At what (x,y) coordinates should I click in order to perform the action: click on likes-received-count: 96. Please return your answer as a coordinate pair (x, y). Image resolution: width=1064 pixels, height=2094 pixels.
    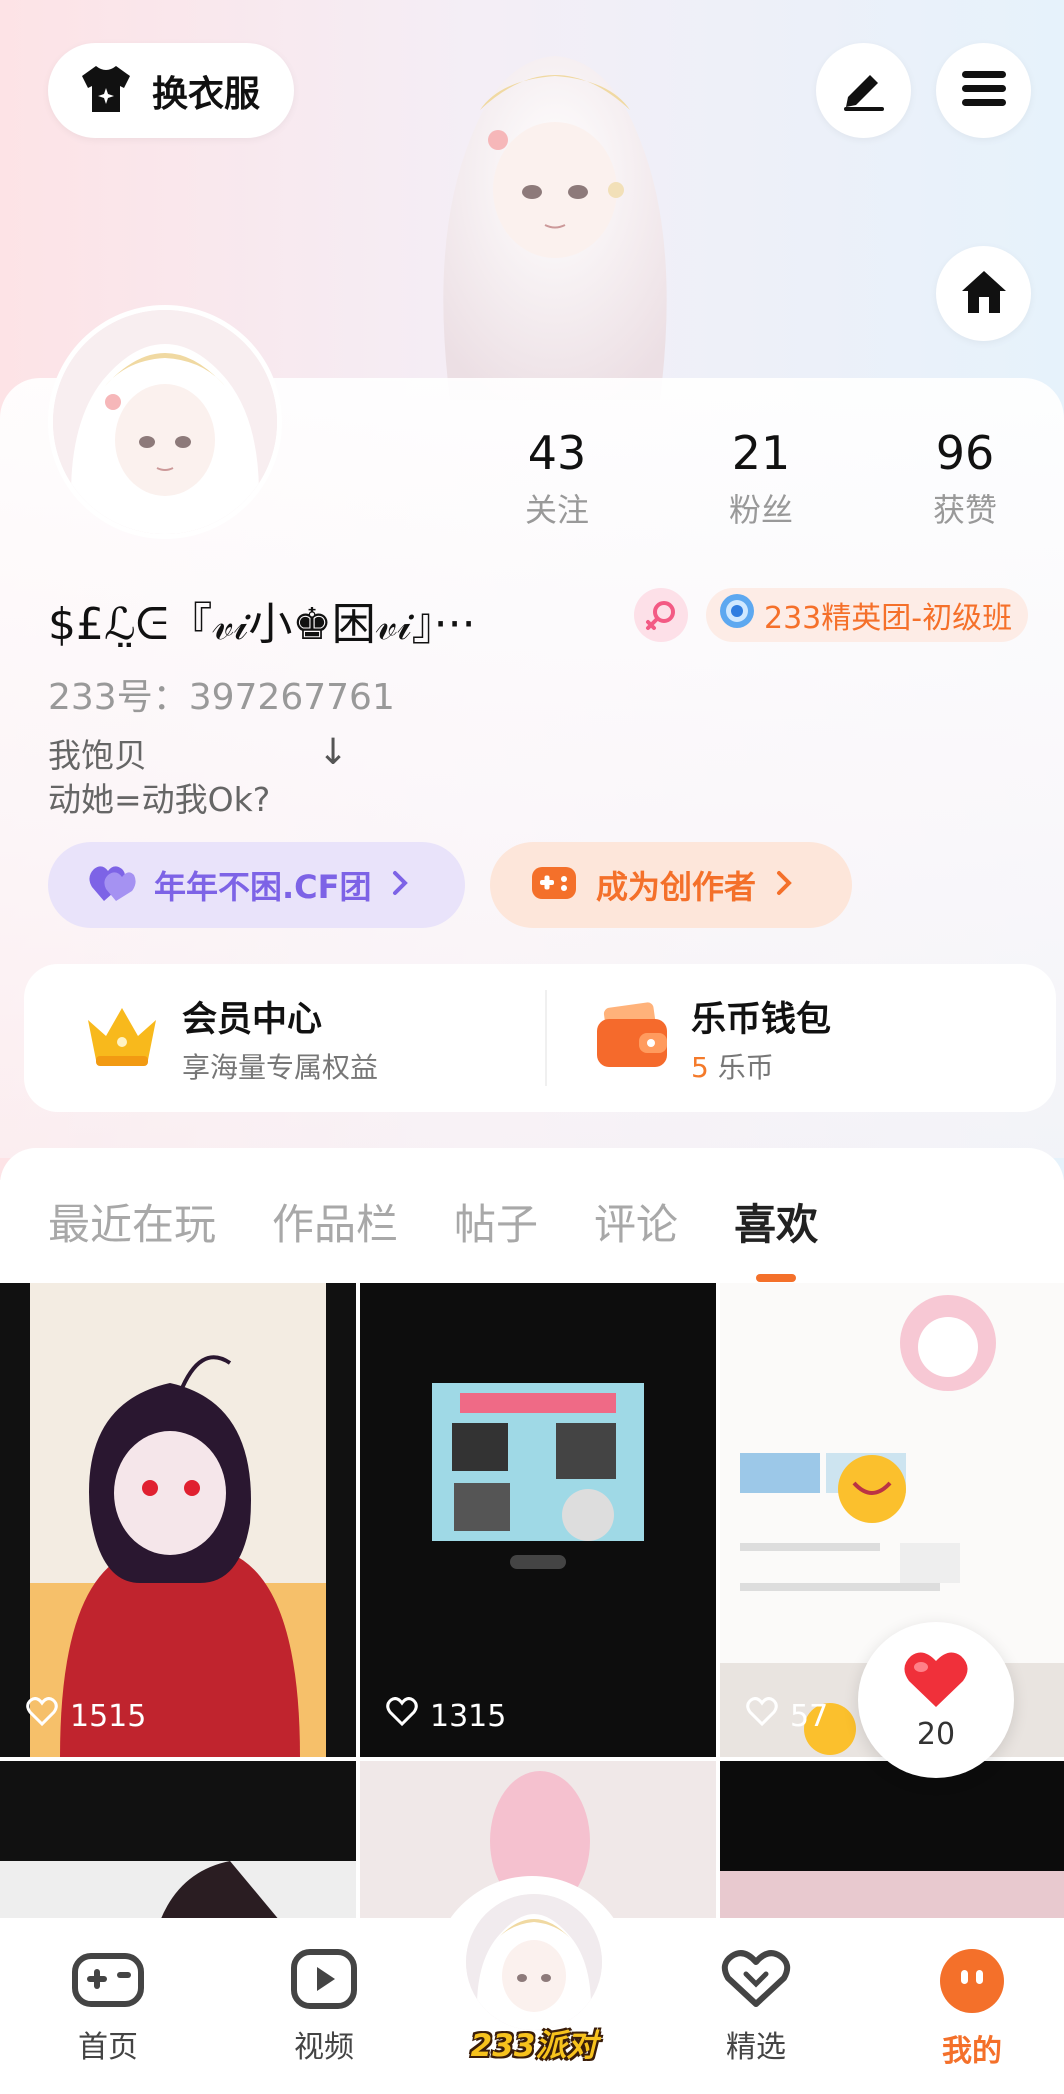
    Looking at the image, I should click on (965, 453).